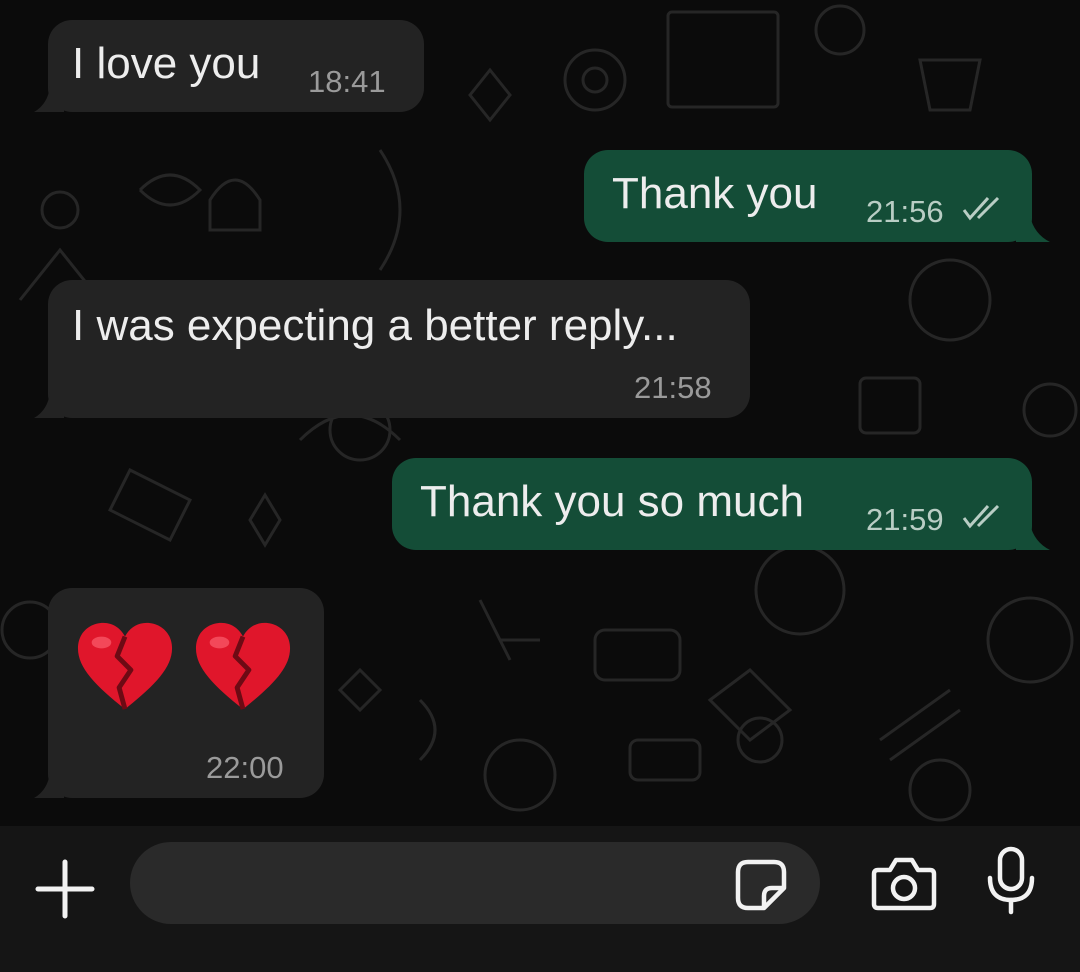 The image size is (1080, 972). I want to click on microphone-icon, so click(1011, 881).